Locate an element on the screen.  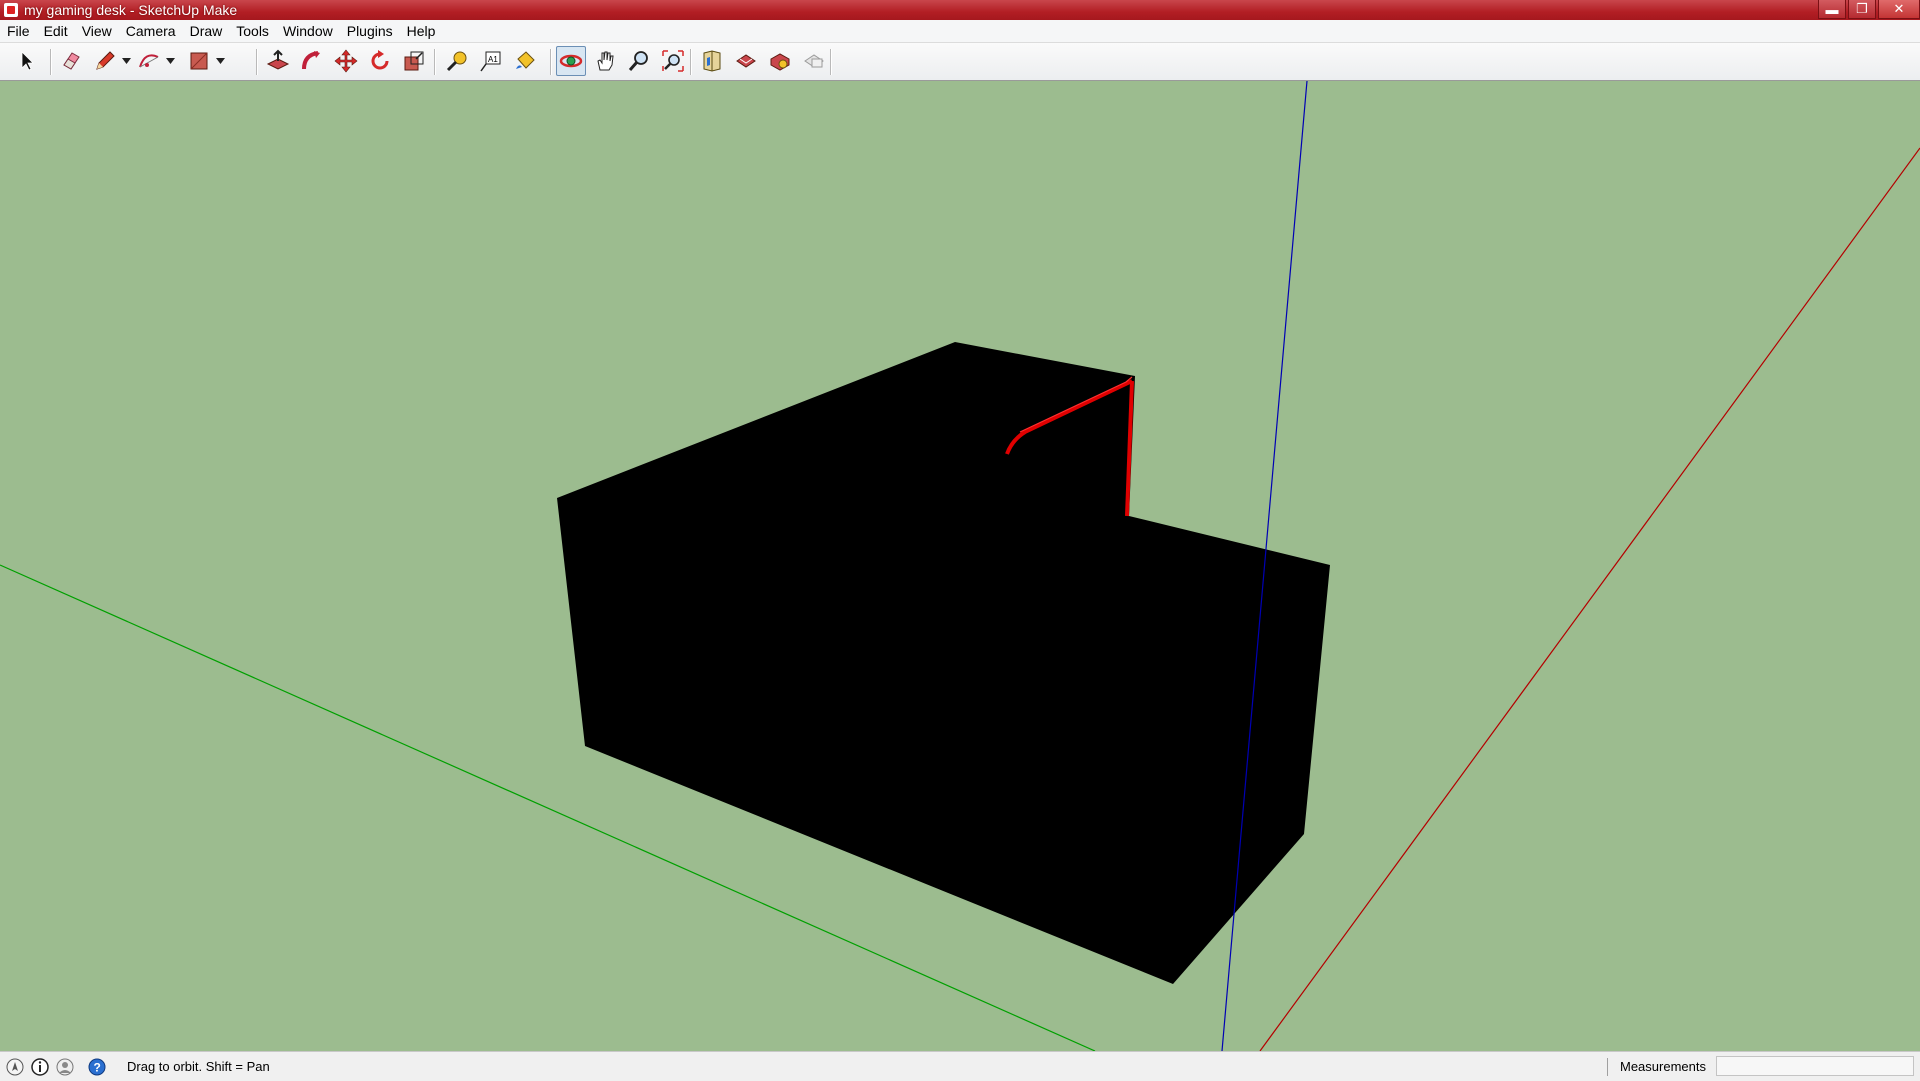
menu-file: File is located at coordinates (18, 31).